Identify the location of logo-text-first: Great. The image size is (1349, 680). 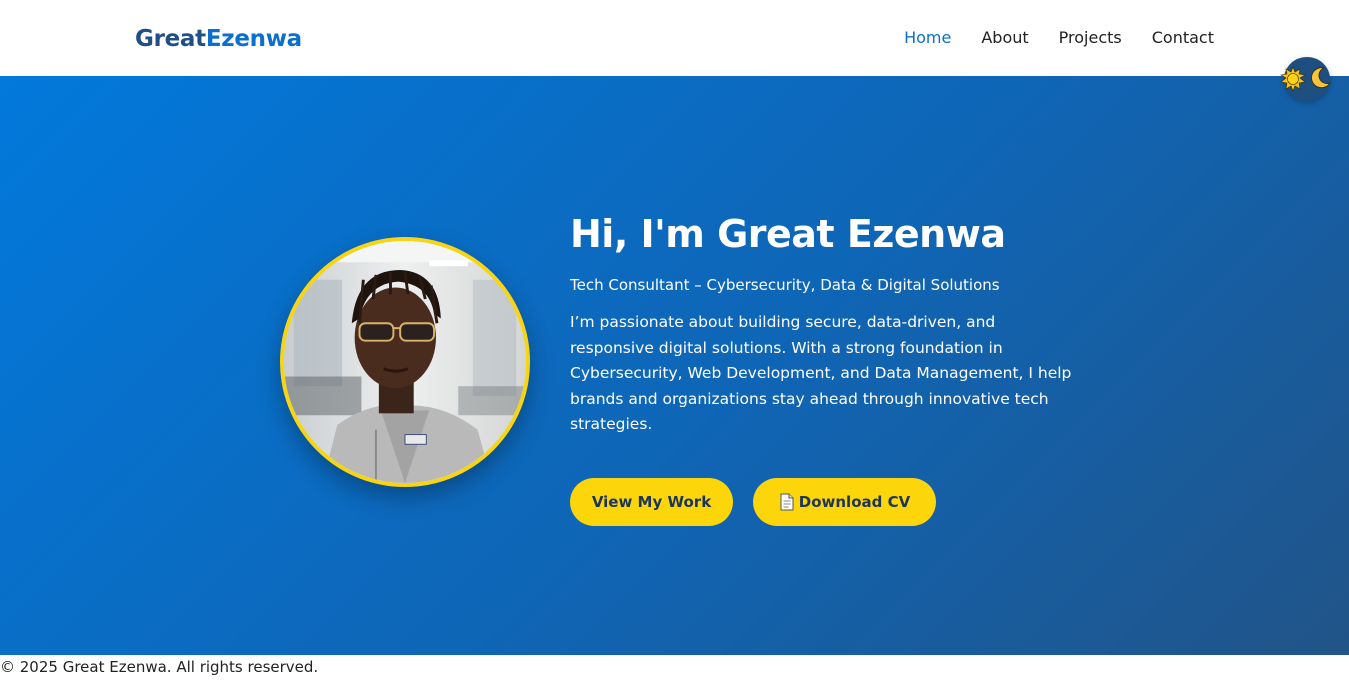
(170, 39).